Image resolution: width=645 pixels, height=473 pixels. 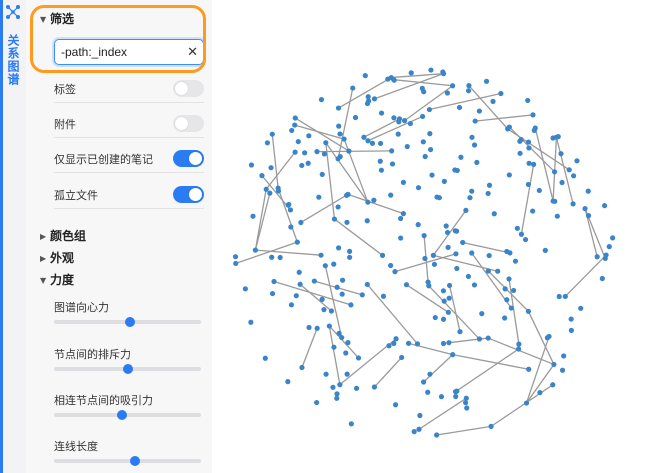 I want to click on toggle-existing-notes, so click(x=188, y=158).